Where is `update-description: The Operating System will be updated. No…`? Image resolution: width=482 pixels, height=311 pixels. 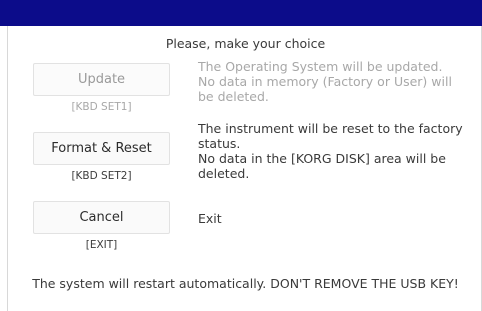
update-description: The Operating System will be updated. No… is located at coordinates (339, 81).